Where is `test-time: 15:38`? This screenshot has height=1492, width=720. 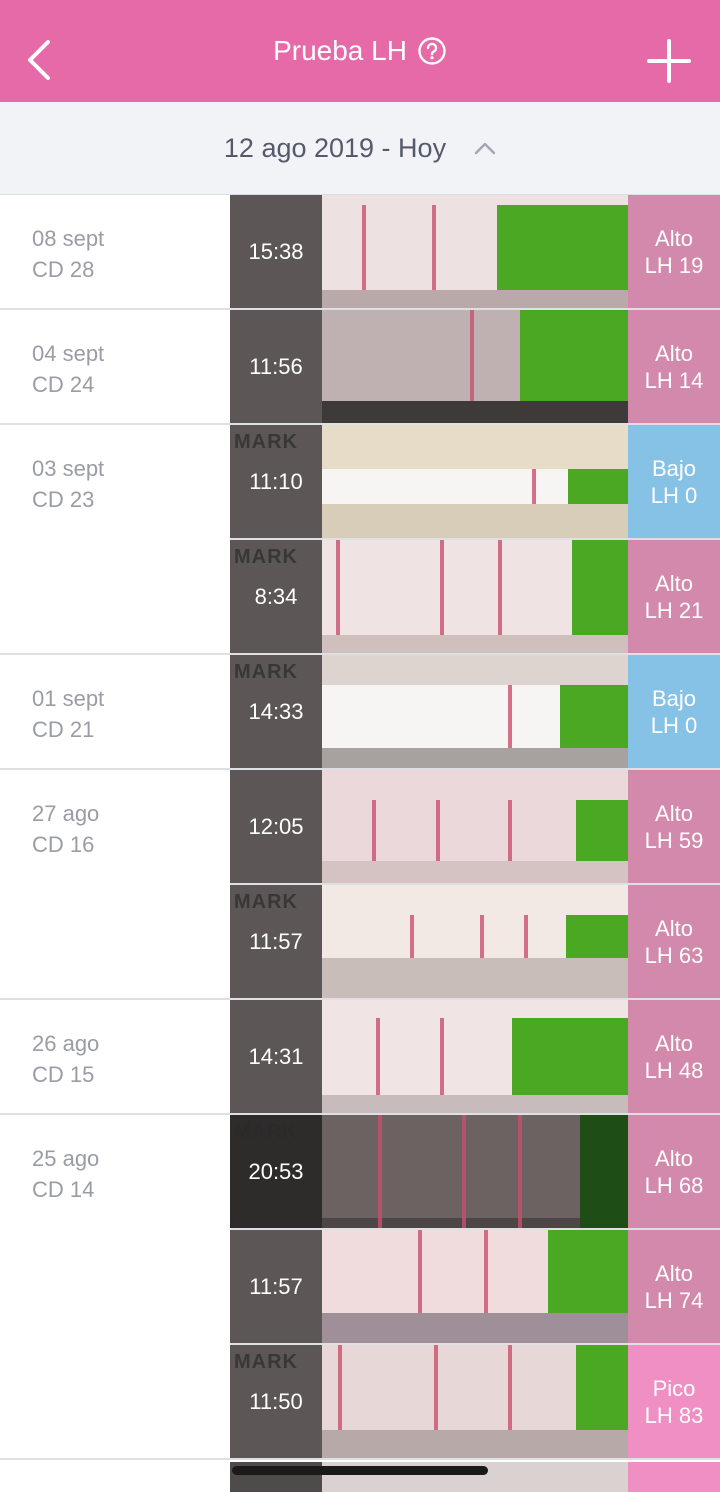
test-time: 15:38 is located at coordinates (276, 251).